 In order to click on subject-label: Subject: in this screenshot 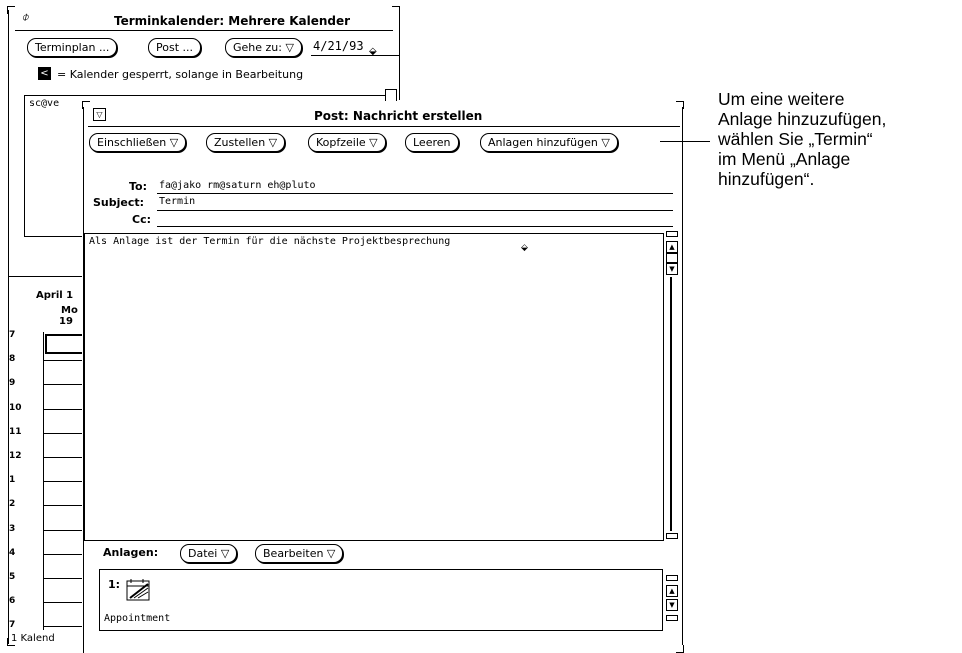, I will do `click(119, 202)`.